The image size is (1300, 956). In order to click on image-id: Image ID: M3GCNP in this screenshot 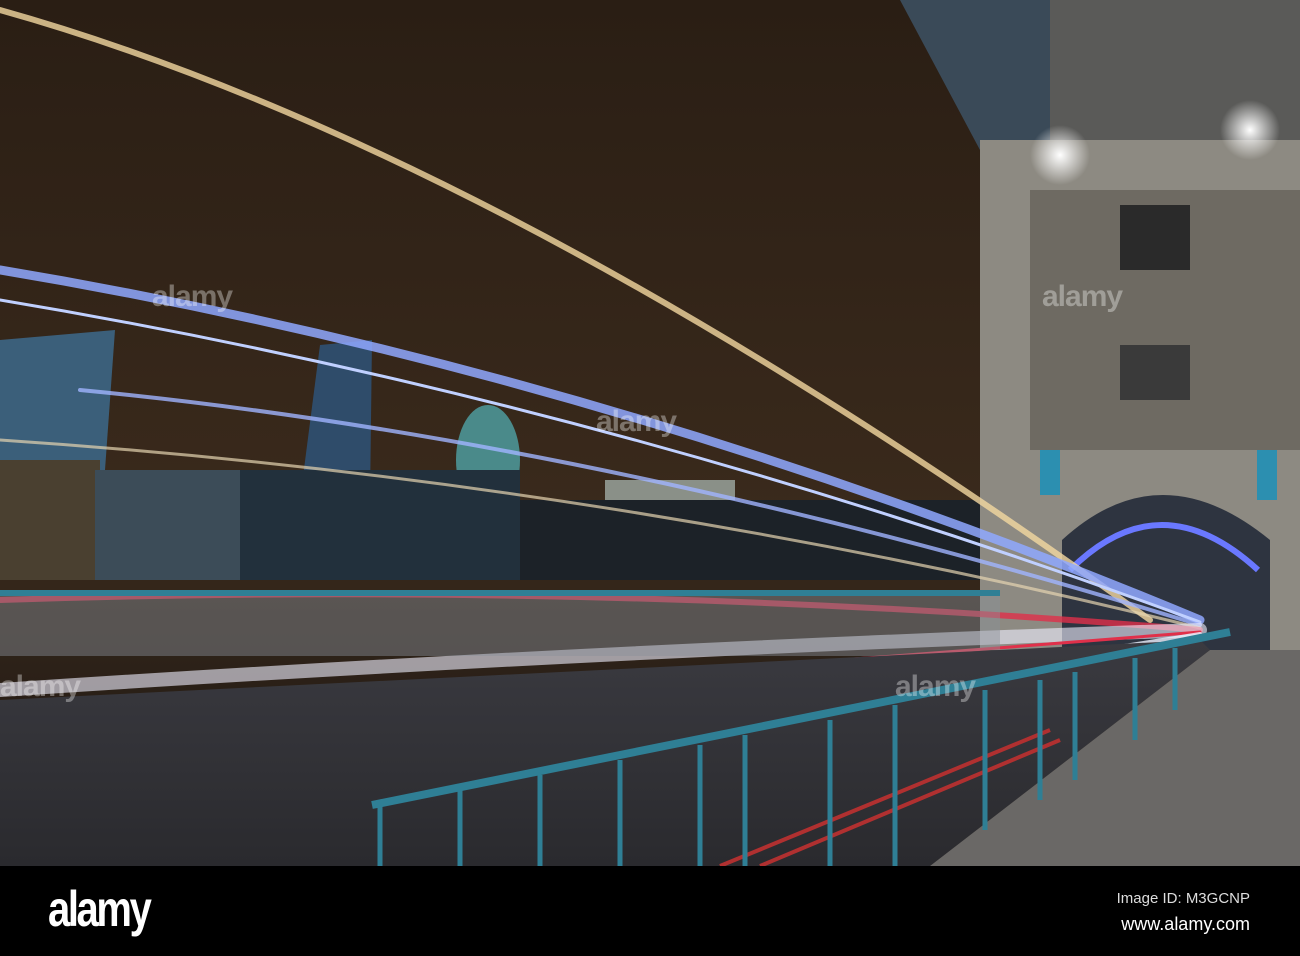, I will do `click(1183, 898)`.